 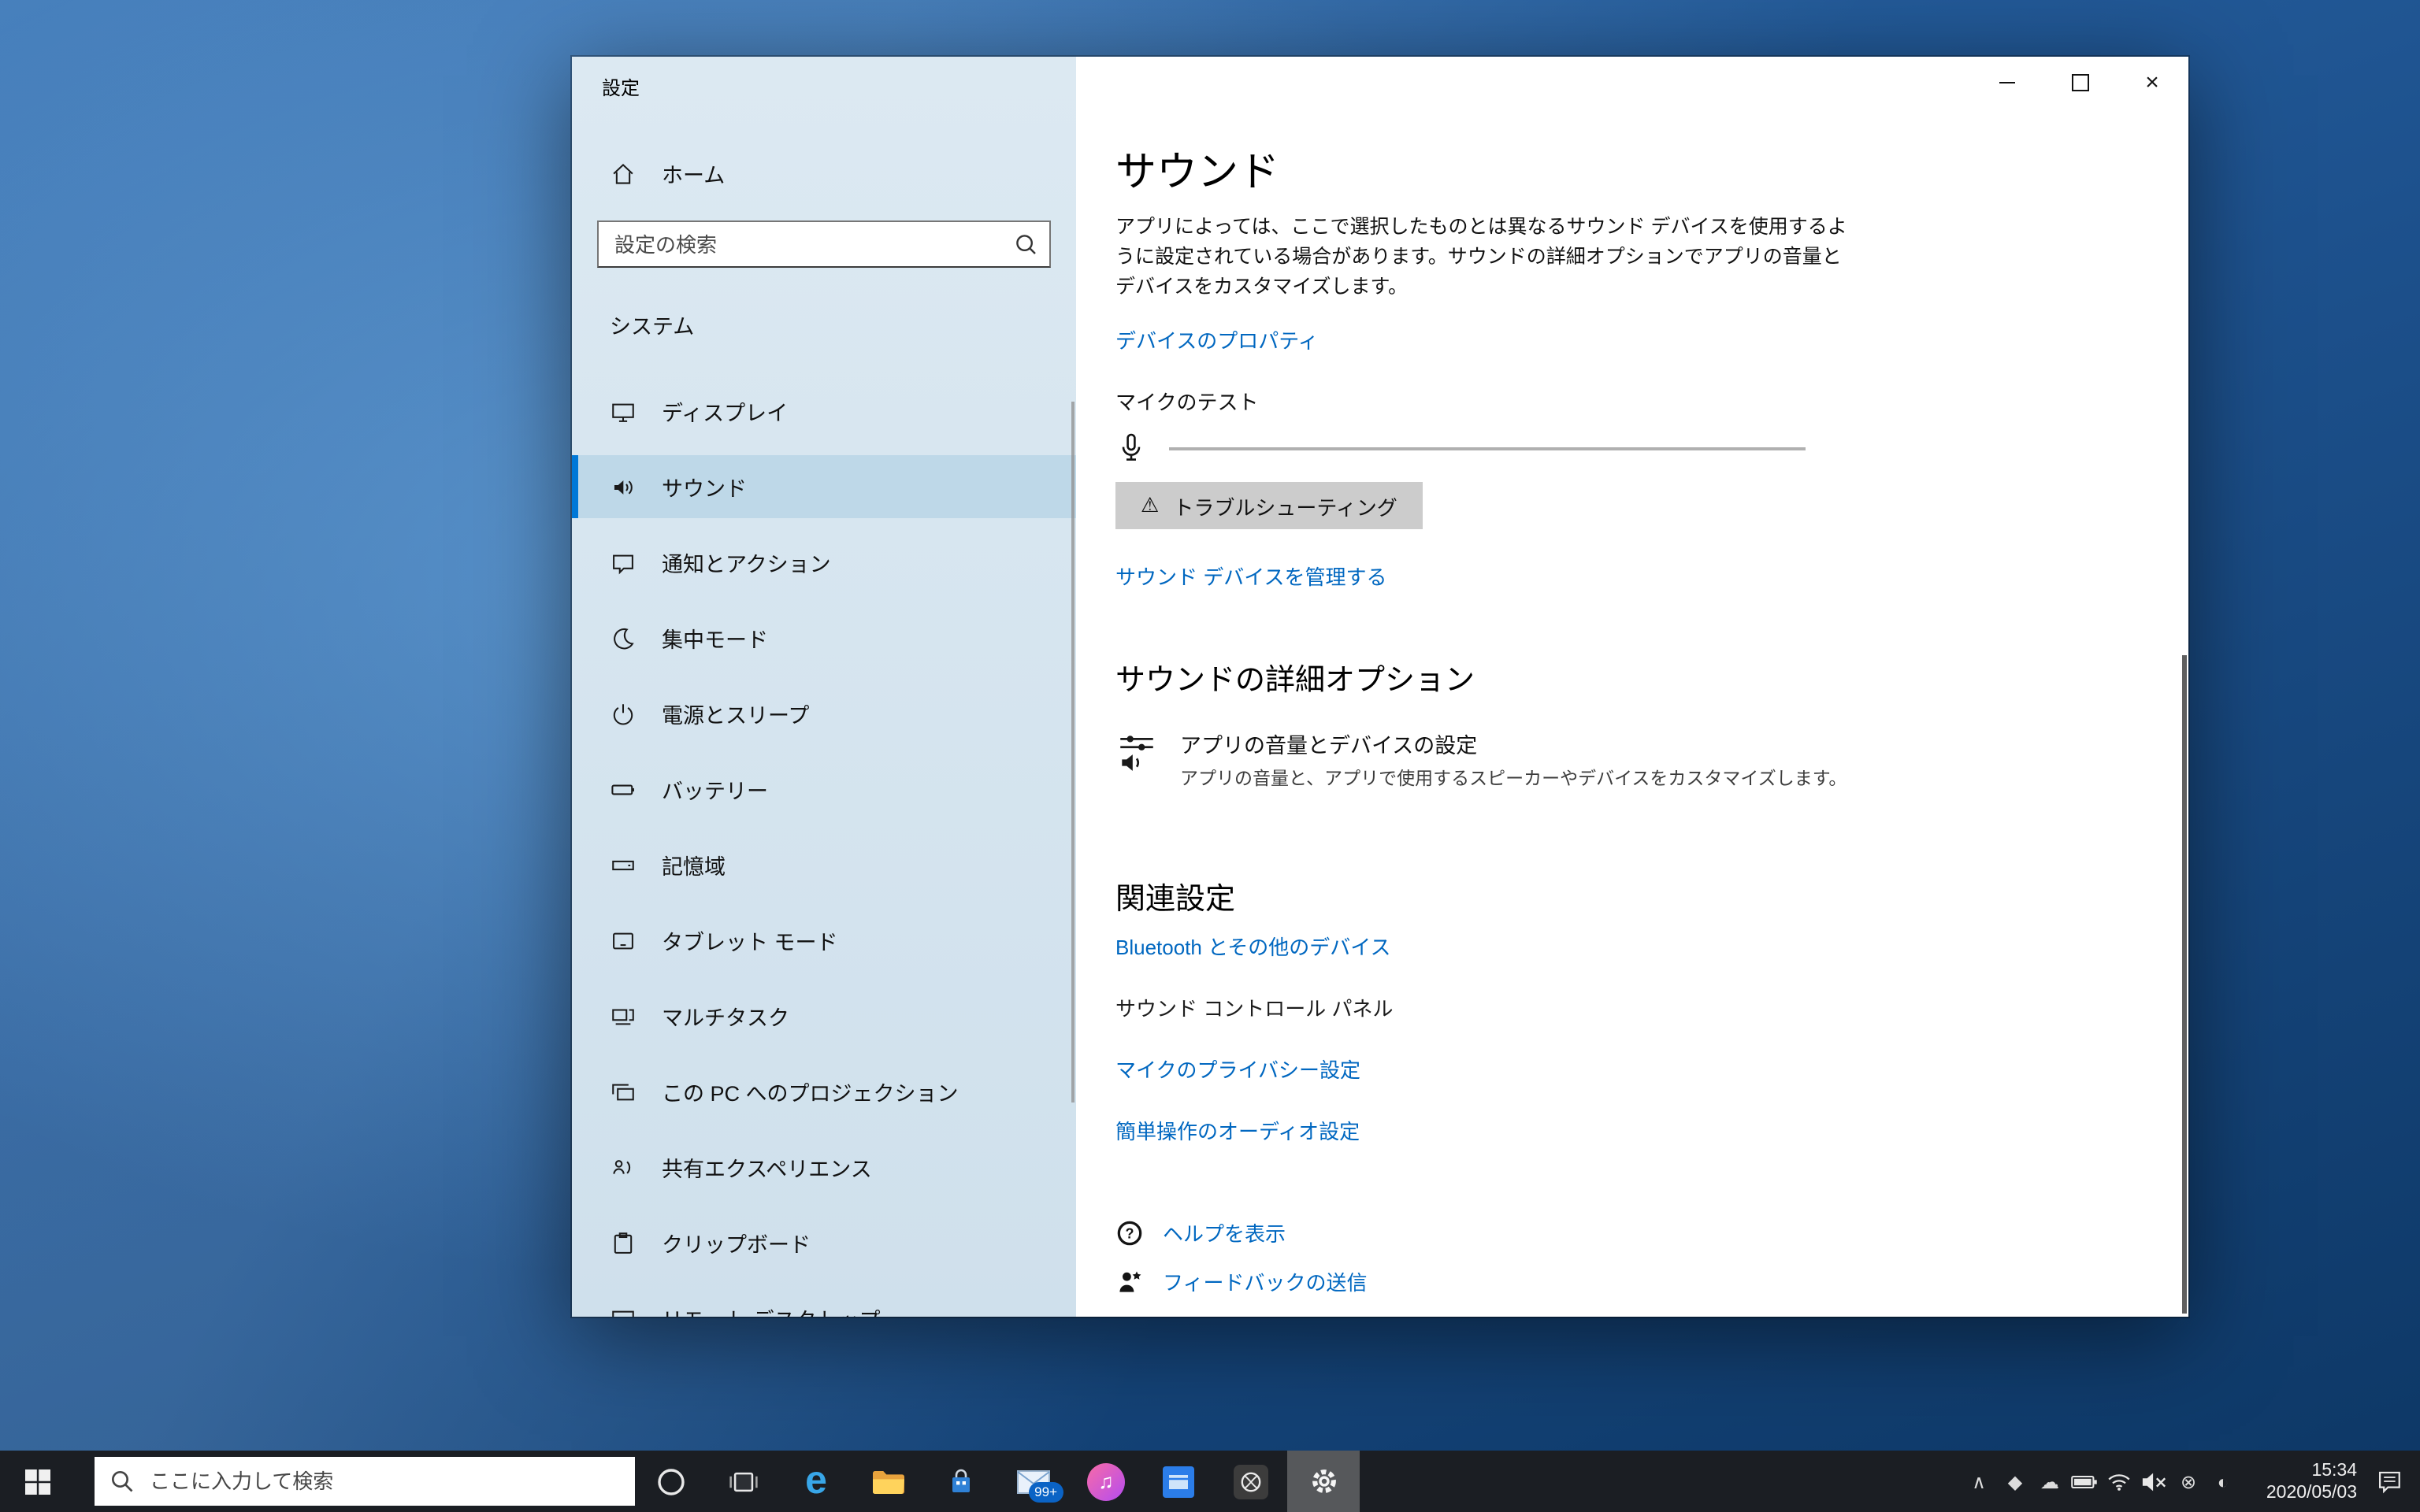 I want to click on sidebar-item-label: 通知とアクション, so click(x=746, y=564).